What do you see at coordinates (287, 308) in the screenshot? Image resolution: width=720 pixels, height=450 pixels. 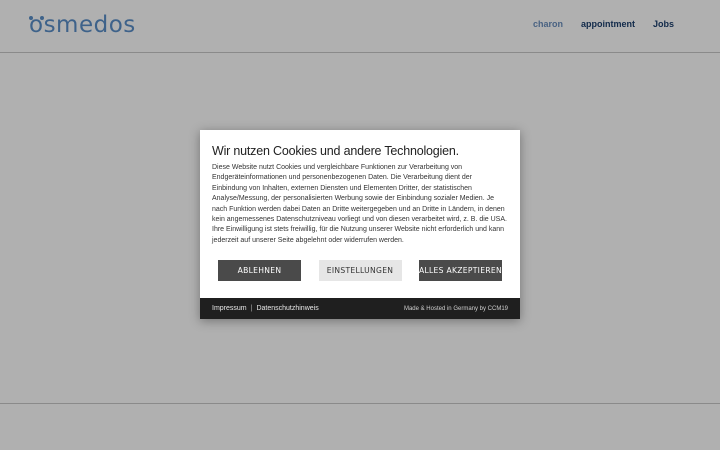 I see `privacy-link: Datenschutzhinweis` at bounding box center [287, 308].